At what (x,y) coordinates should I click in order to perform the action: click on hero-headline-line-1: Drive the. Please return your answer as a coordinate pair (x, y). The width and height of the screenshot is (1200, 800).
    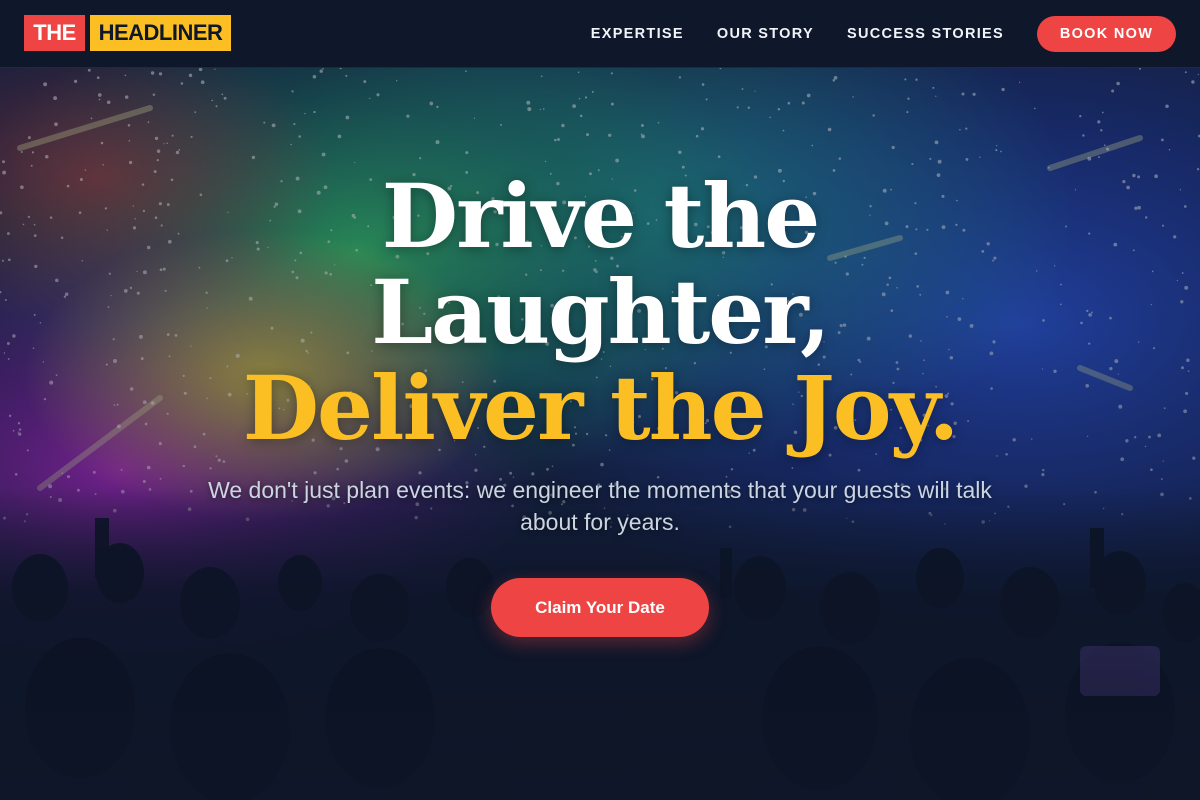
    Looking at the image, I should click on (600, 216).